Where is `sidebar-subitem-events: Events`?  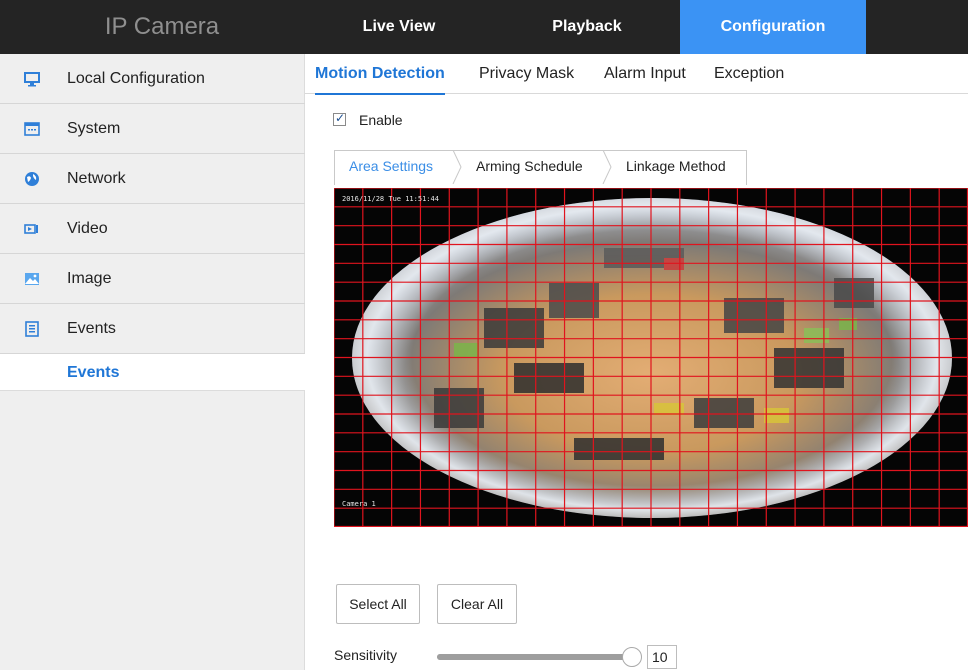
sidebar-subitem-events: Events is located at coordinates (152, 372).